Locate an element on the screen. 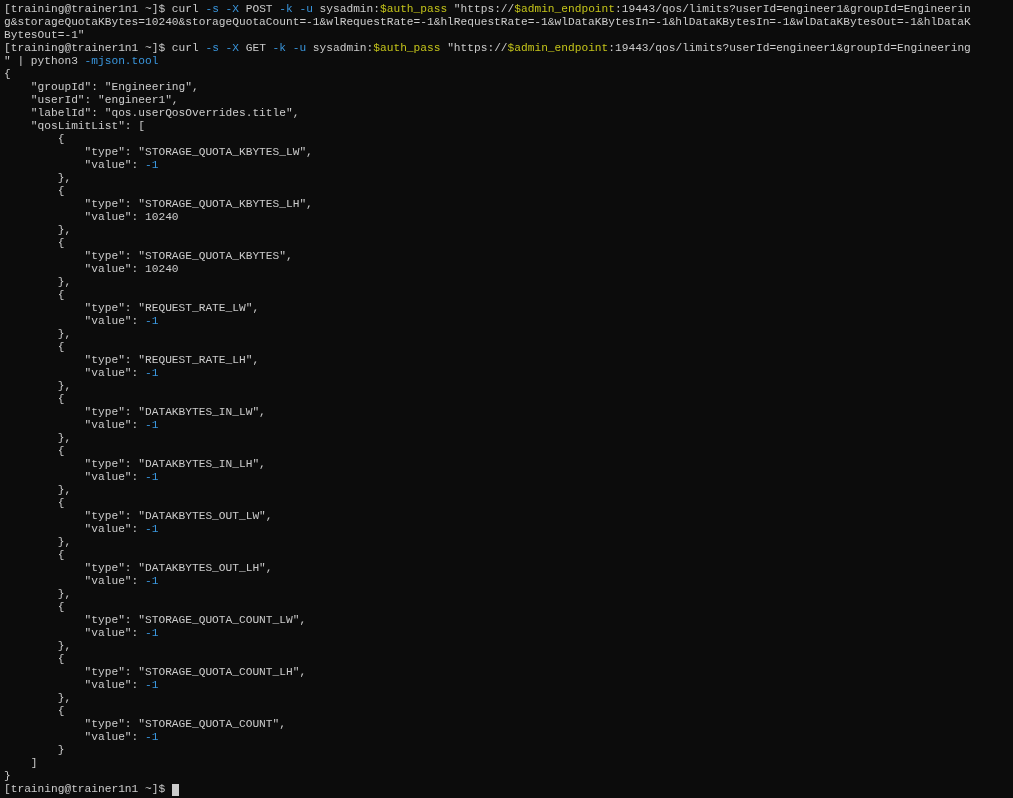 The image size is (1013, 798). terminal-line: "type": "DATAKBYTES_OUT_LH", is located at coordinates (178, 568).